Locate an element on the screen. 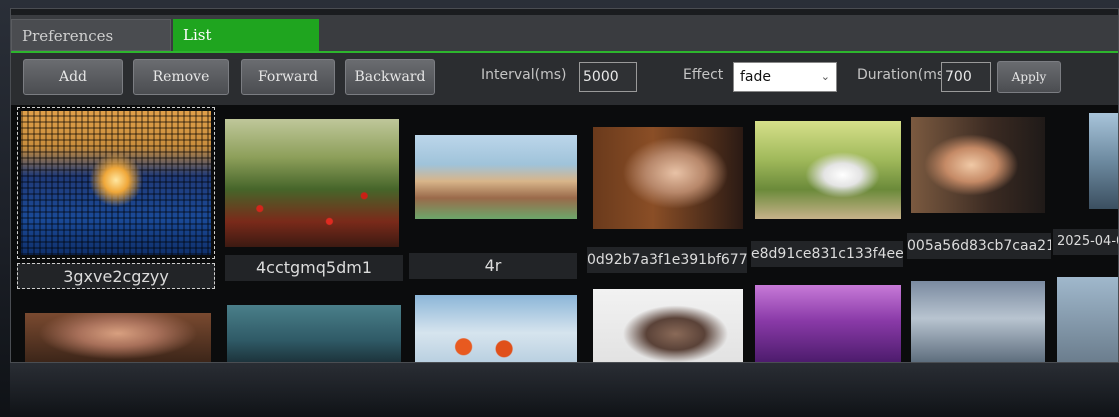 The width and height of the screenshot is (1119, 417). effect-select: fade ⌄ is located at coordinates (785, 77).